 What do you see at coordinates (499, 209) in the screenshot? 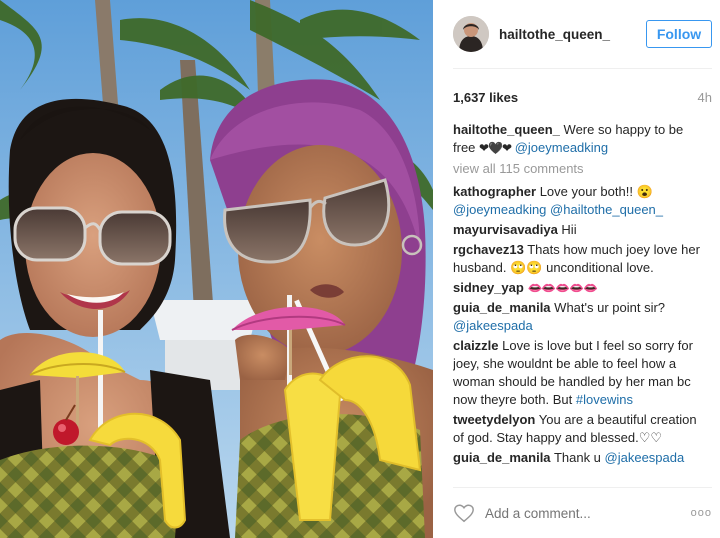
I see `comment-mention: @joeymeadking` at bounding box center [499, 209].